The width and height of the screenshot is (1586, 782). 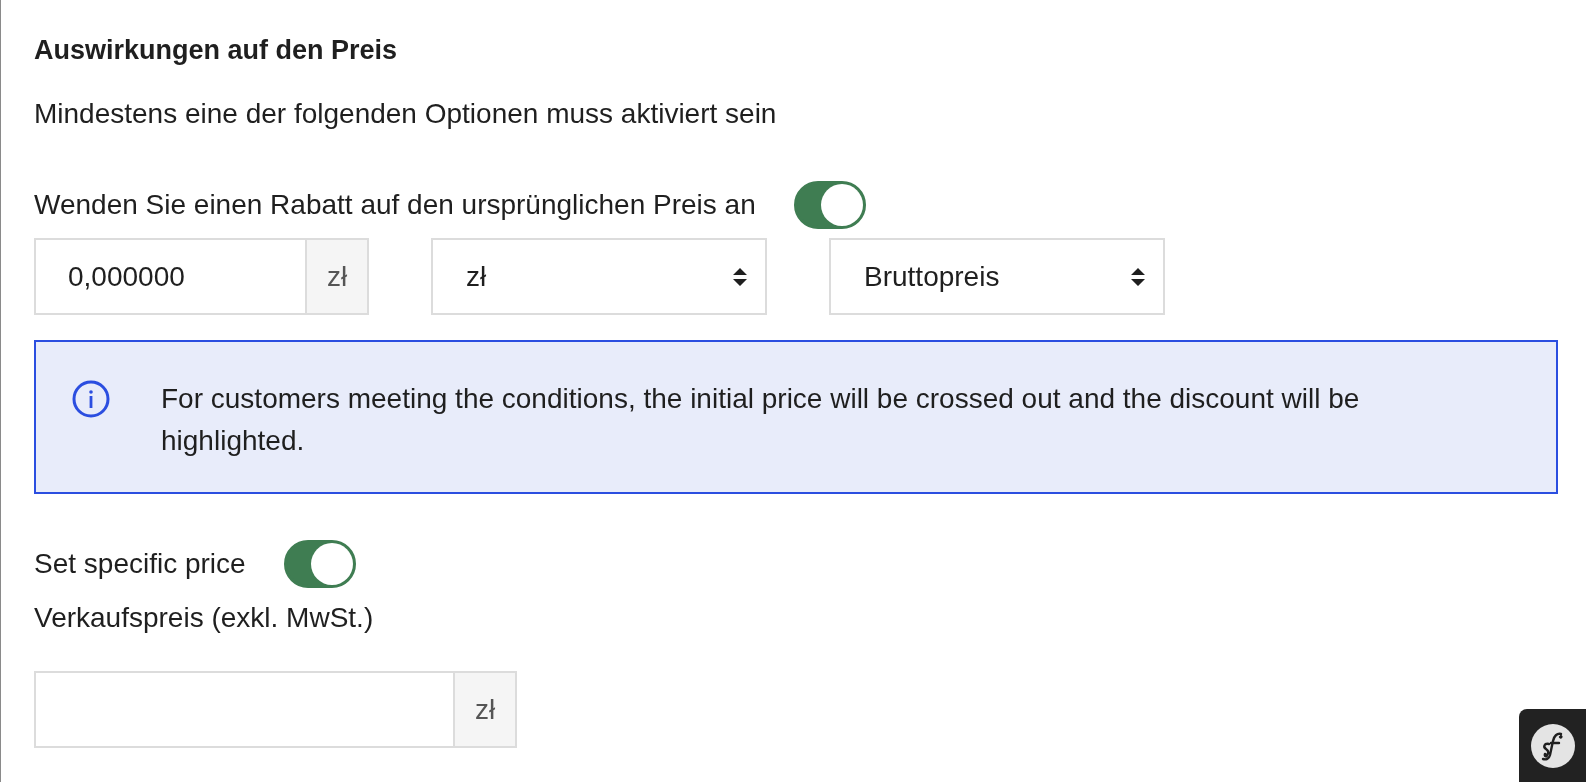 What do you see at coordinates (204, 618) in the screenshot?
I see `sale-price-label: Verkaufspreis (exkl. MwSt.)` at bounding box center [204, 618].